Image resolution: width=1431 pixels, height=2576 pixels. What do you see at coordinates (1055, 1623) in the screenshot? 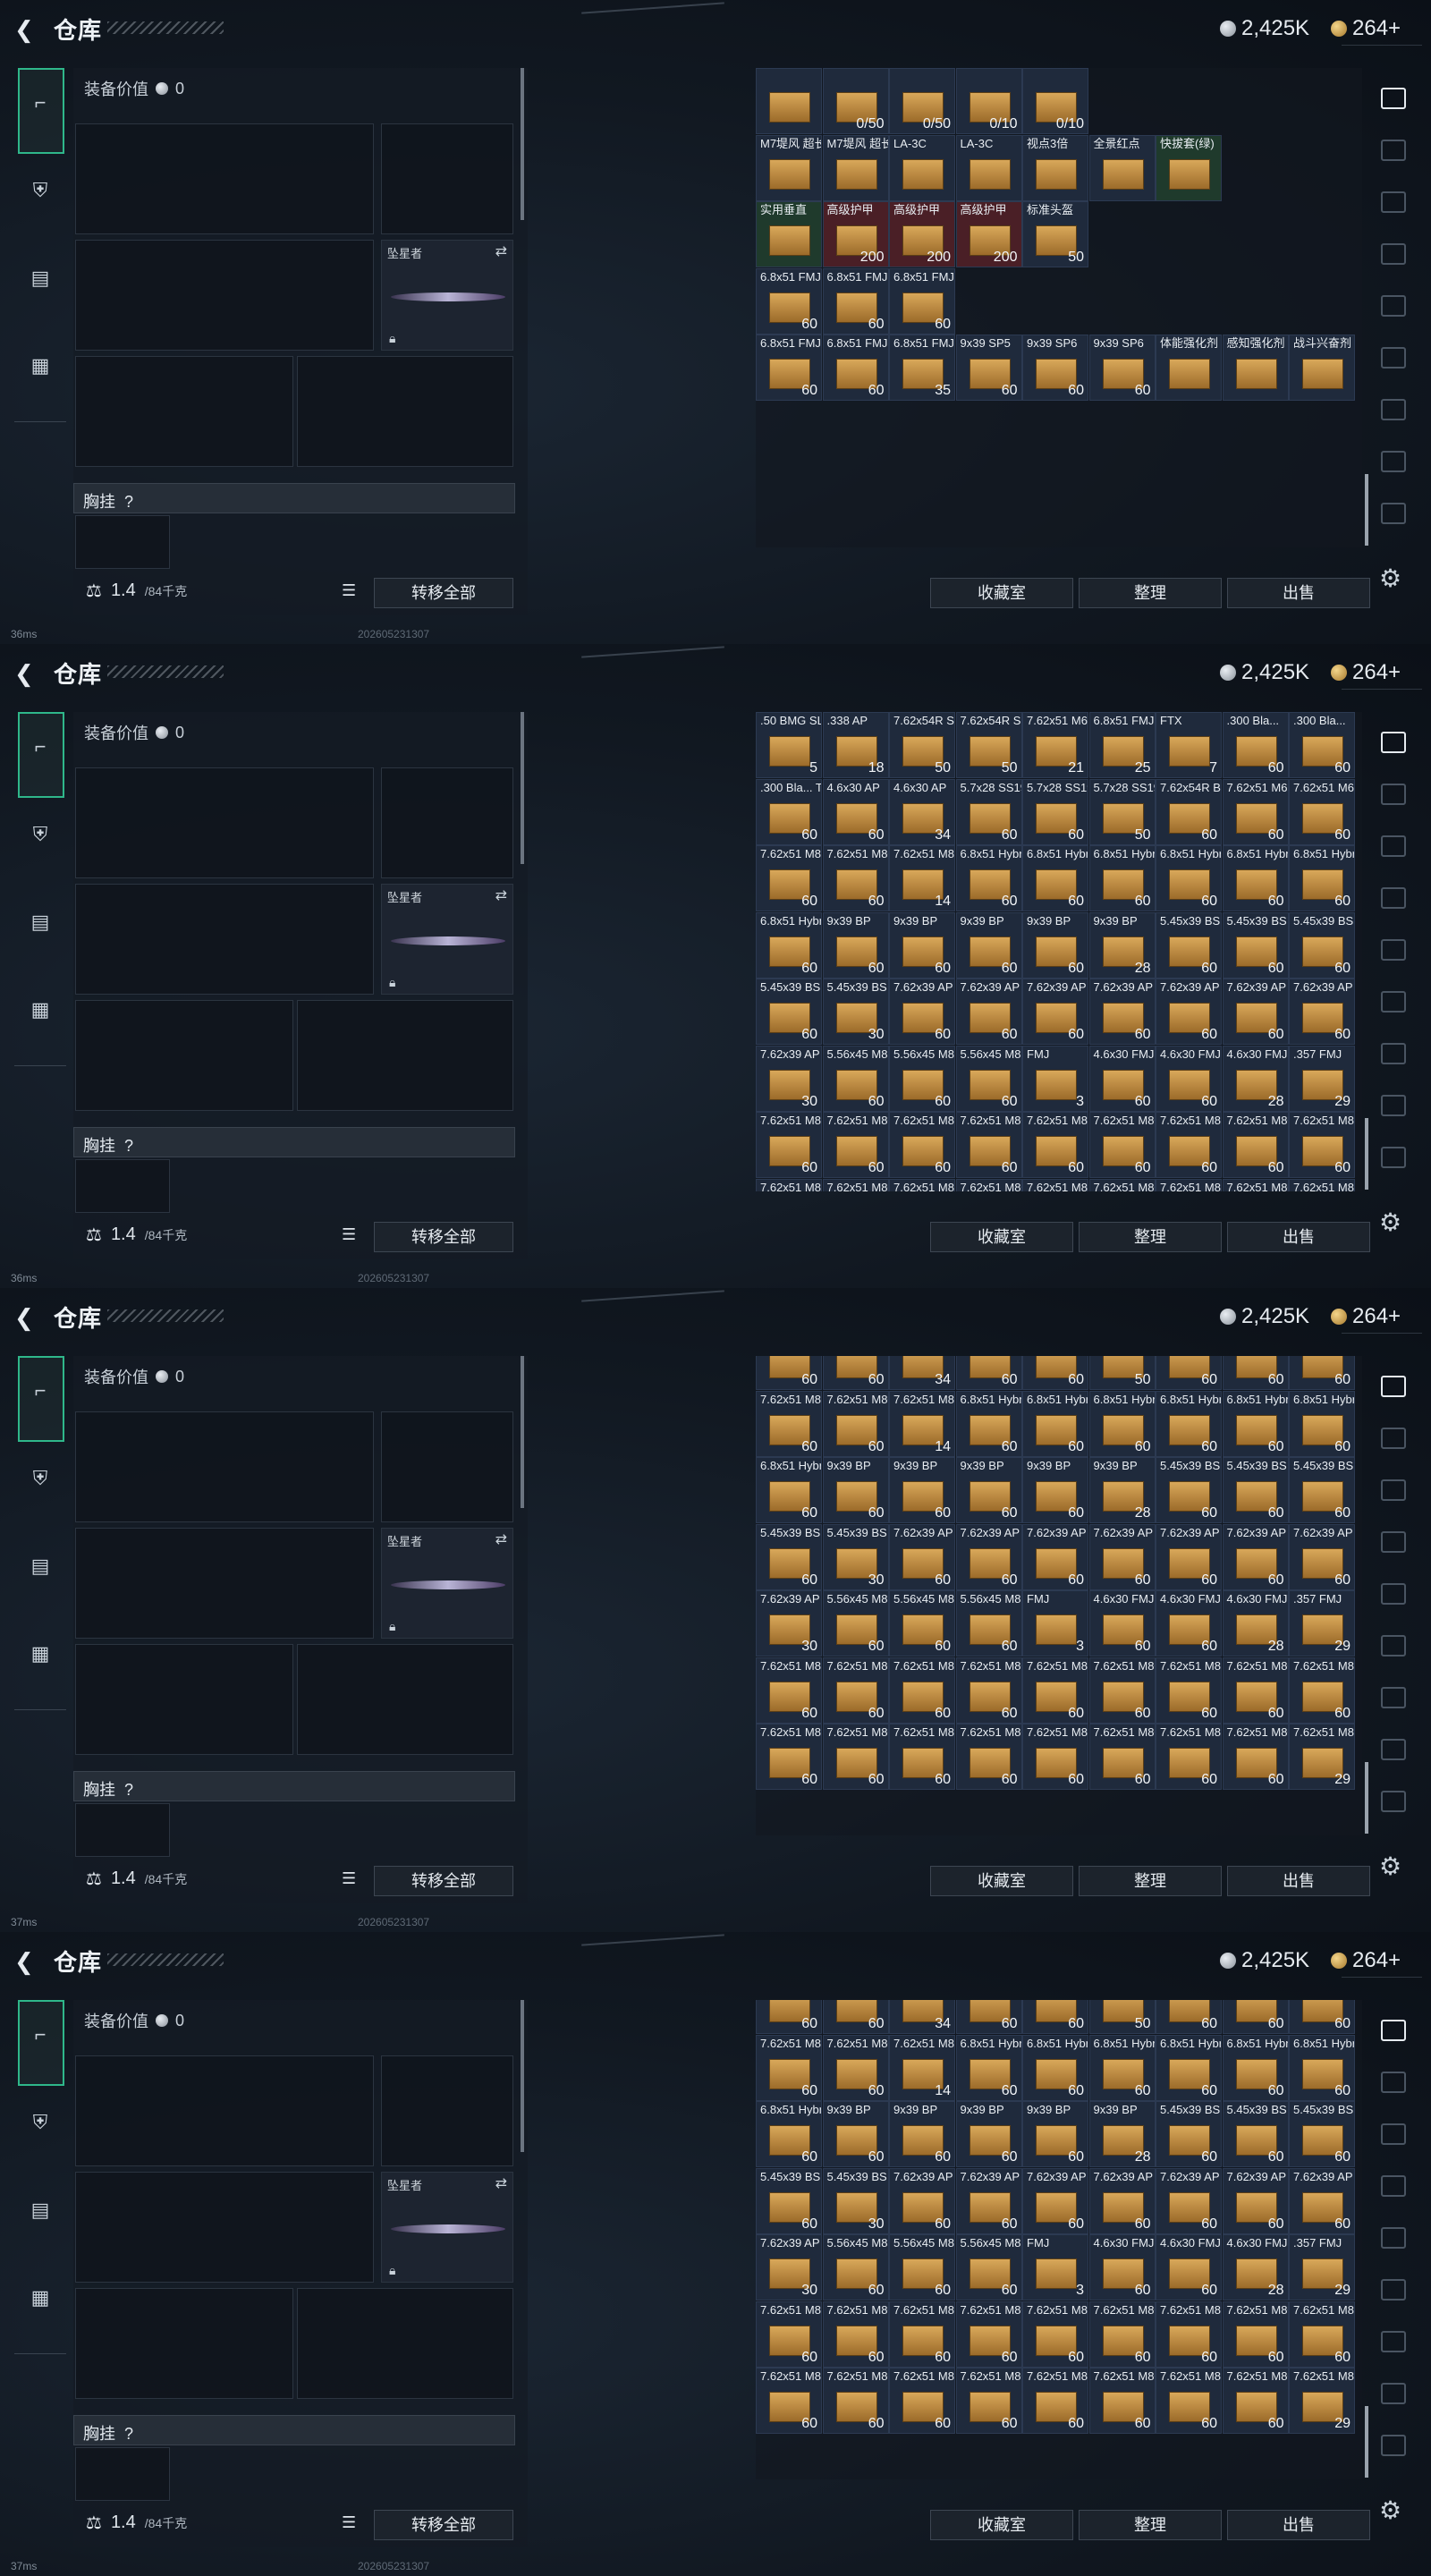
I see `storage-item: FMJ 3` at bounding box center [1055, 1623].